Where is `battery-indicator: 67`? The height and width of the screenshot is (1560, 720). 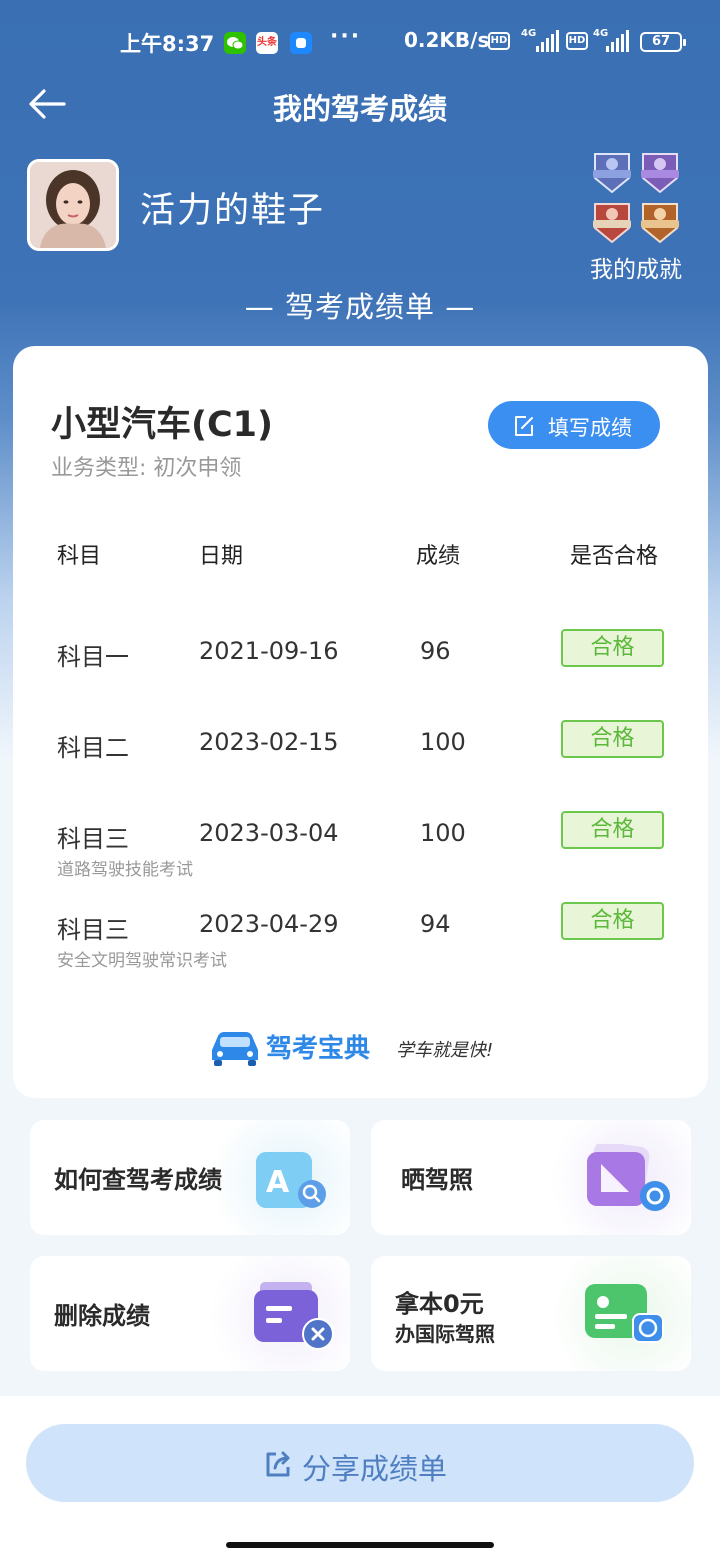 battery-indicator: 67 is located at coordinates (663, 42).